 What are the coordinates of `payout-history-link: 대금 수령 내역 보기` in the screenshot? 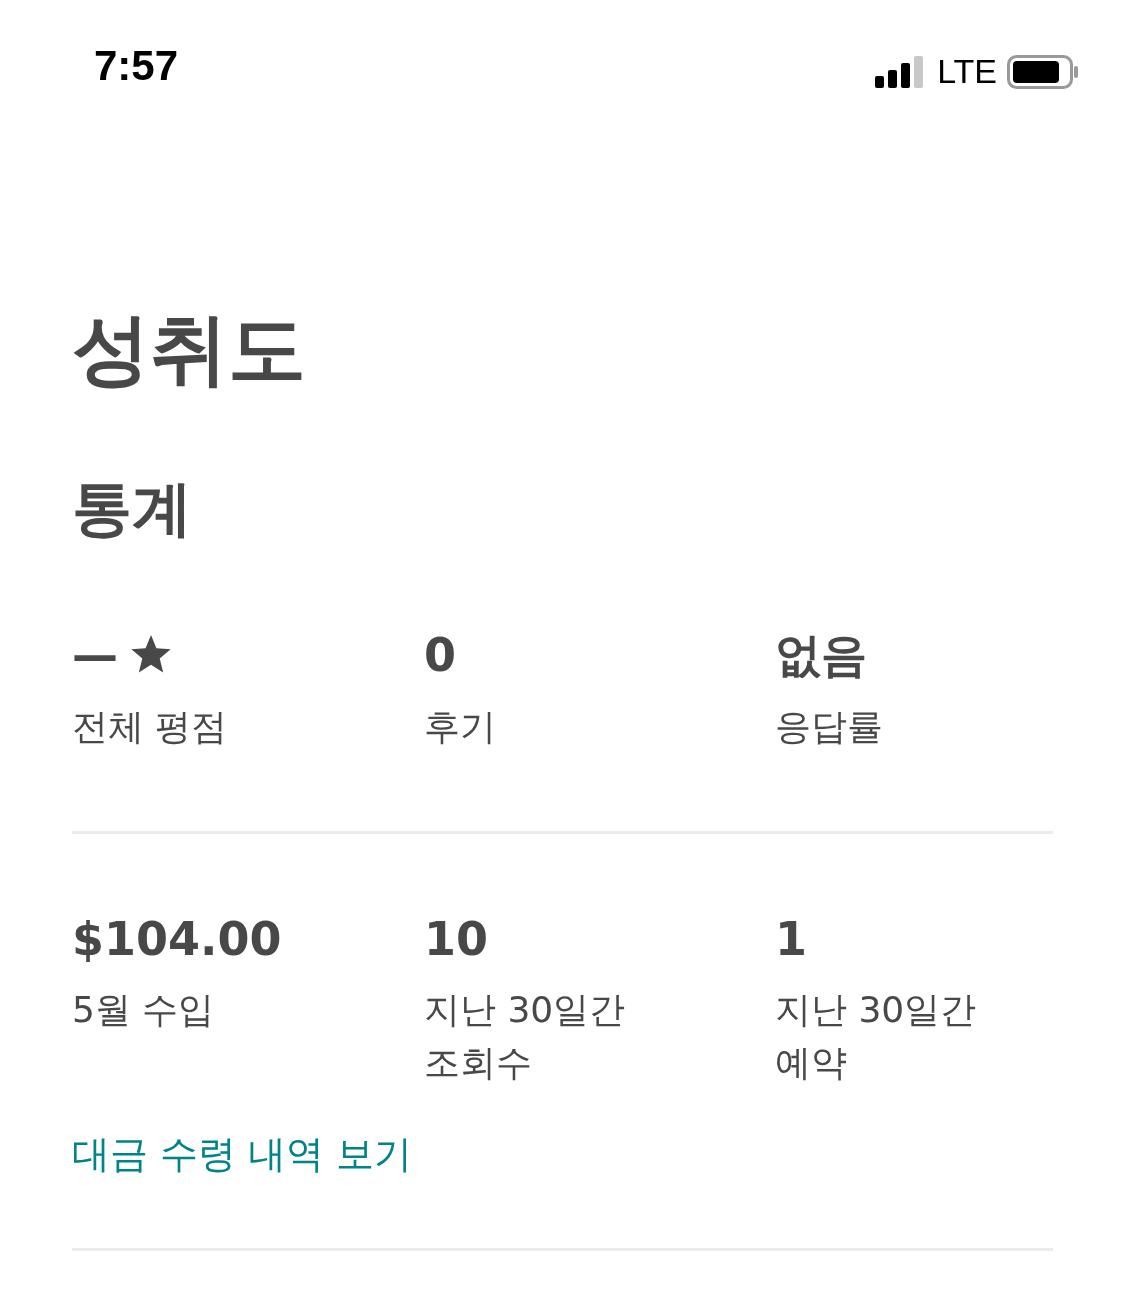 It's located at (242, 1154).